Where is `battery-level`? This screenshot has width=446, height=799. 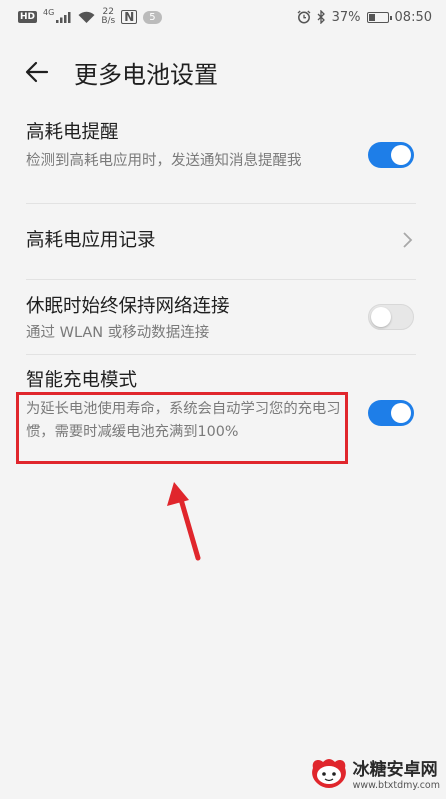 battery-level is located at coordinates (371, 17).